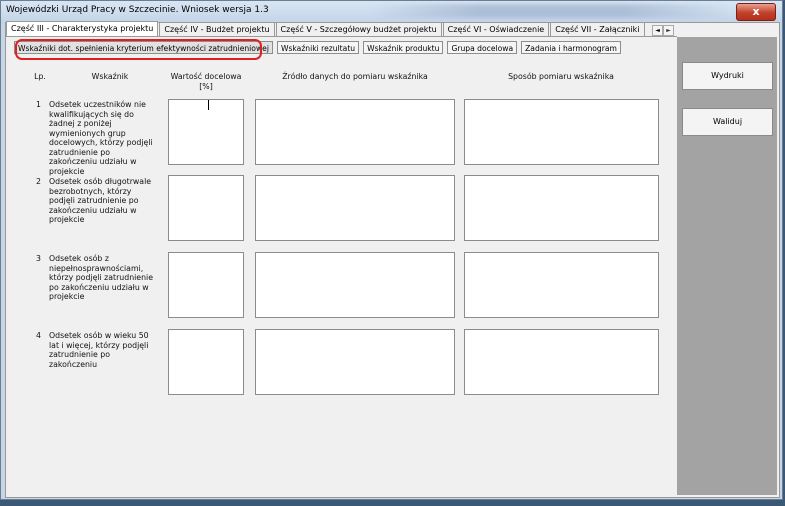  I want to click on tab-part-5: Część V - Szczegółowy budżet projektu, so click(358, 29).